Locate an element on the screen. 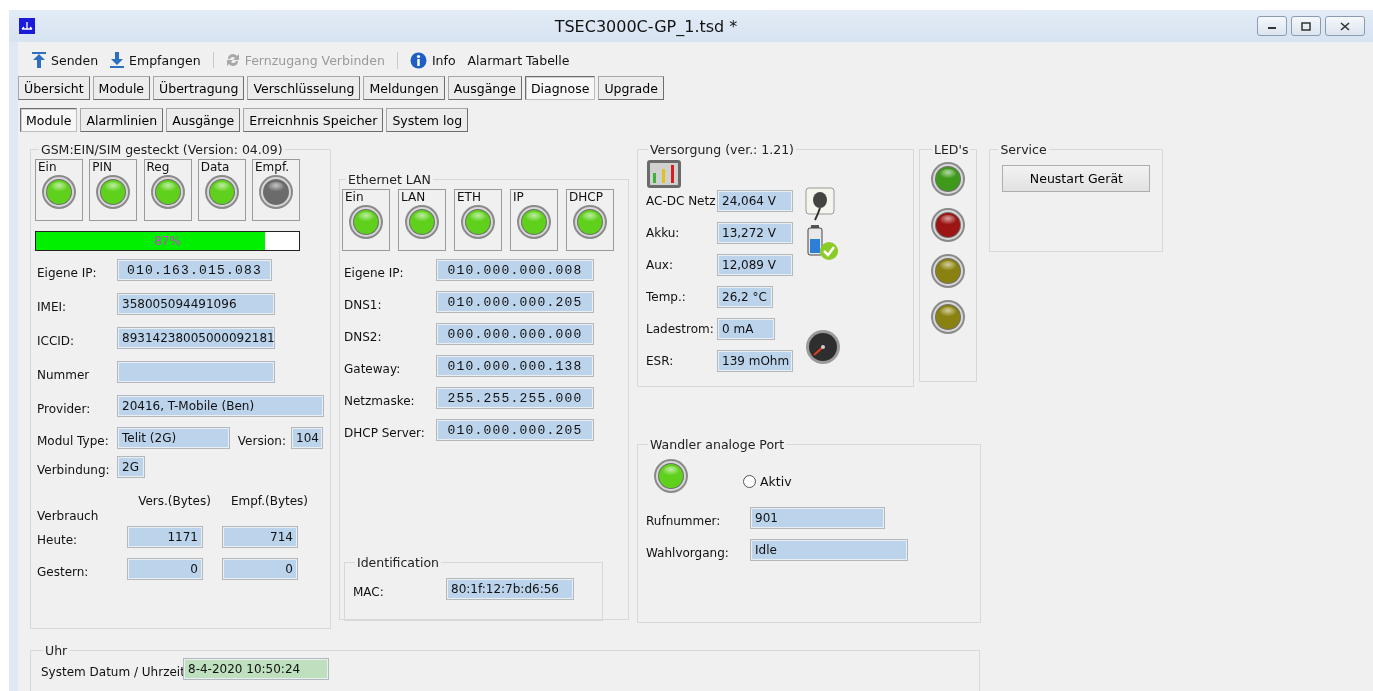  value-field: 358005094491096 is located at coordinates (196, 304).